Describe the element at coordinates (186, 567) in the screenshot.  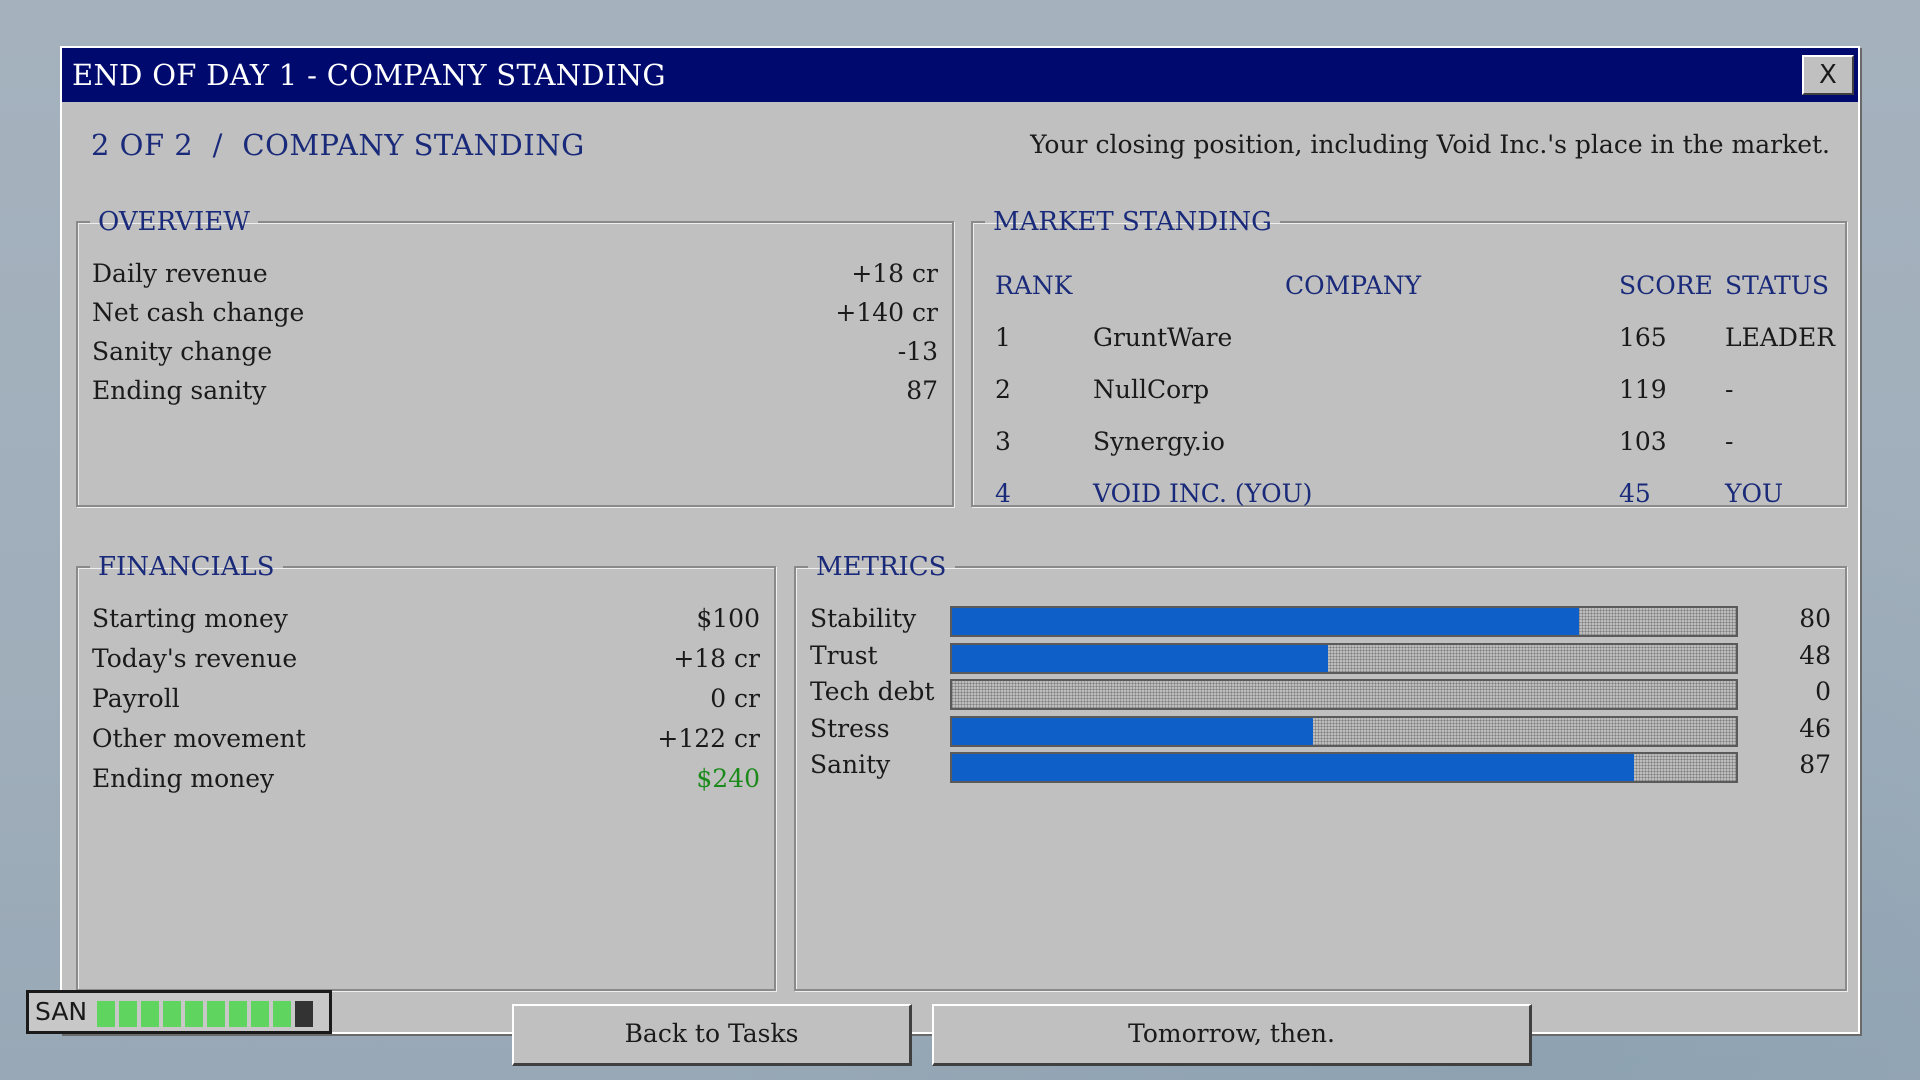
I see `financials-legend: FINANCIALS` at that location.